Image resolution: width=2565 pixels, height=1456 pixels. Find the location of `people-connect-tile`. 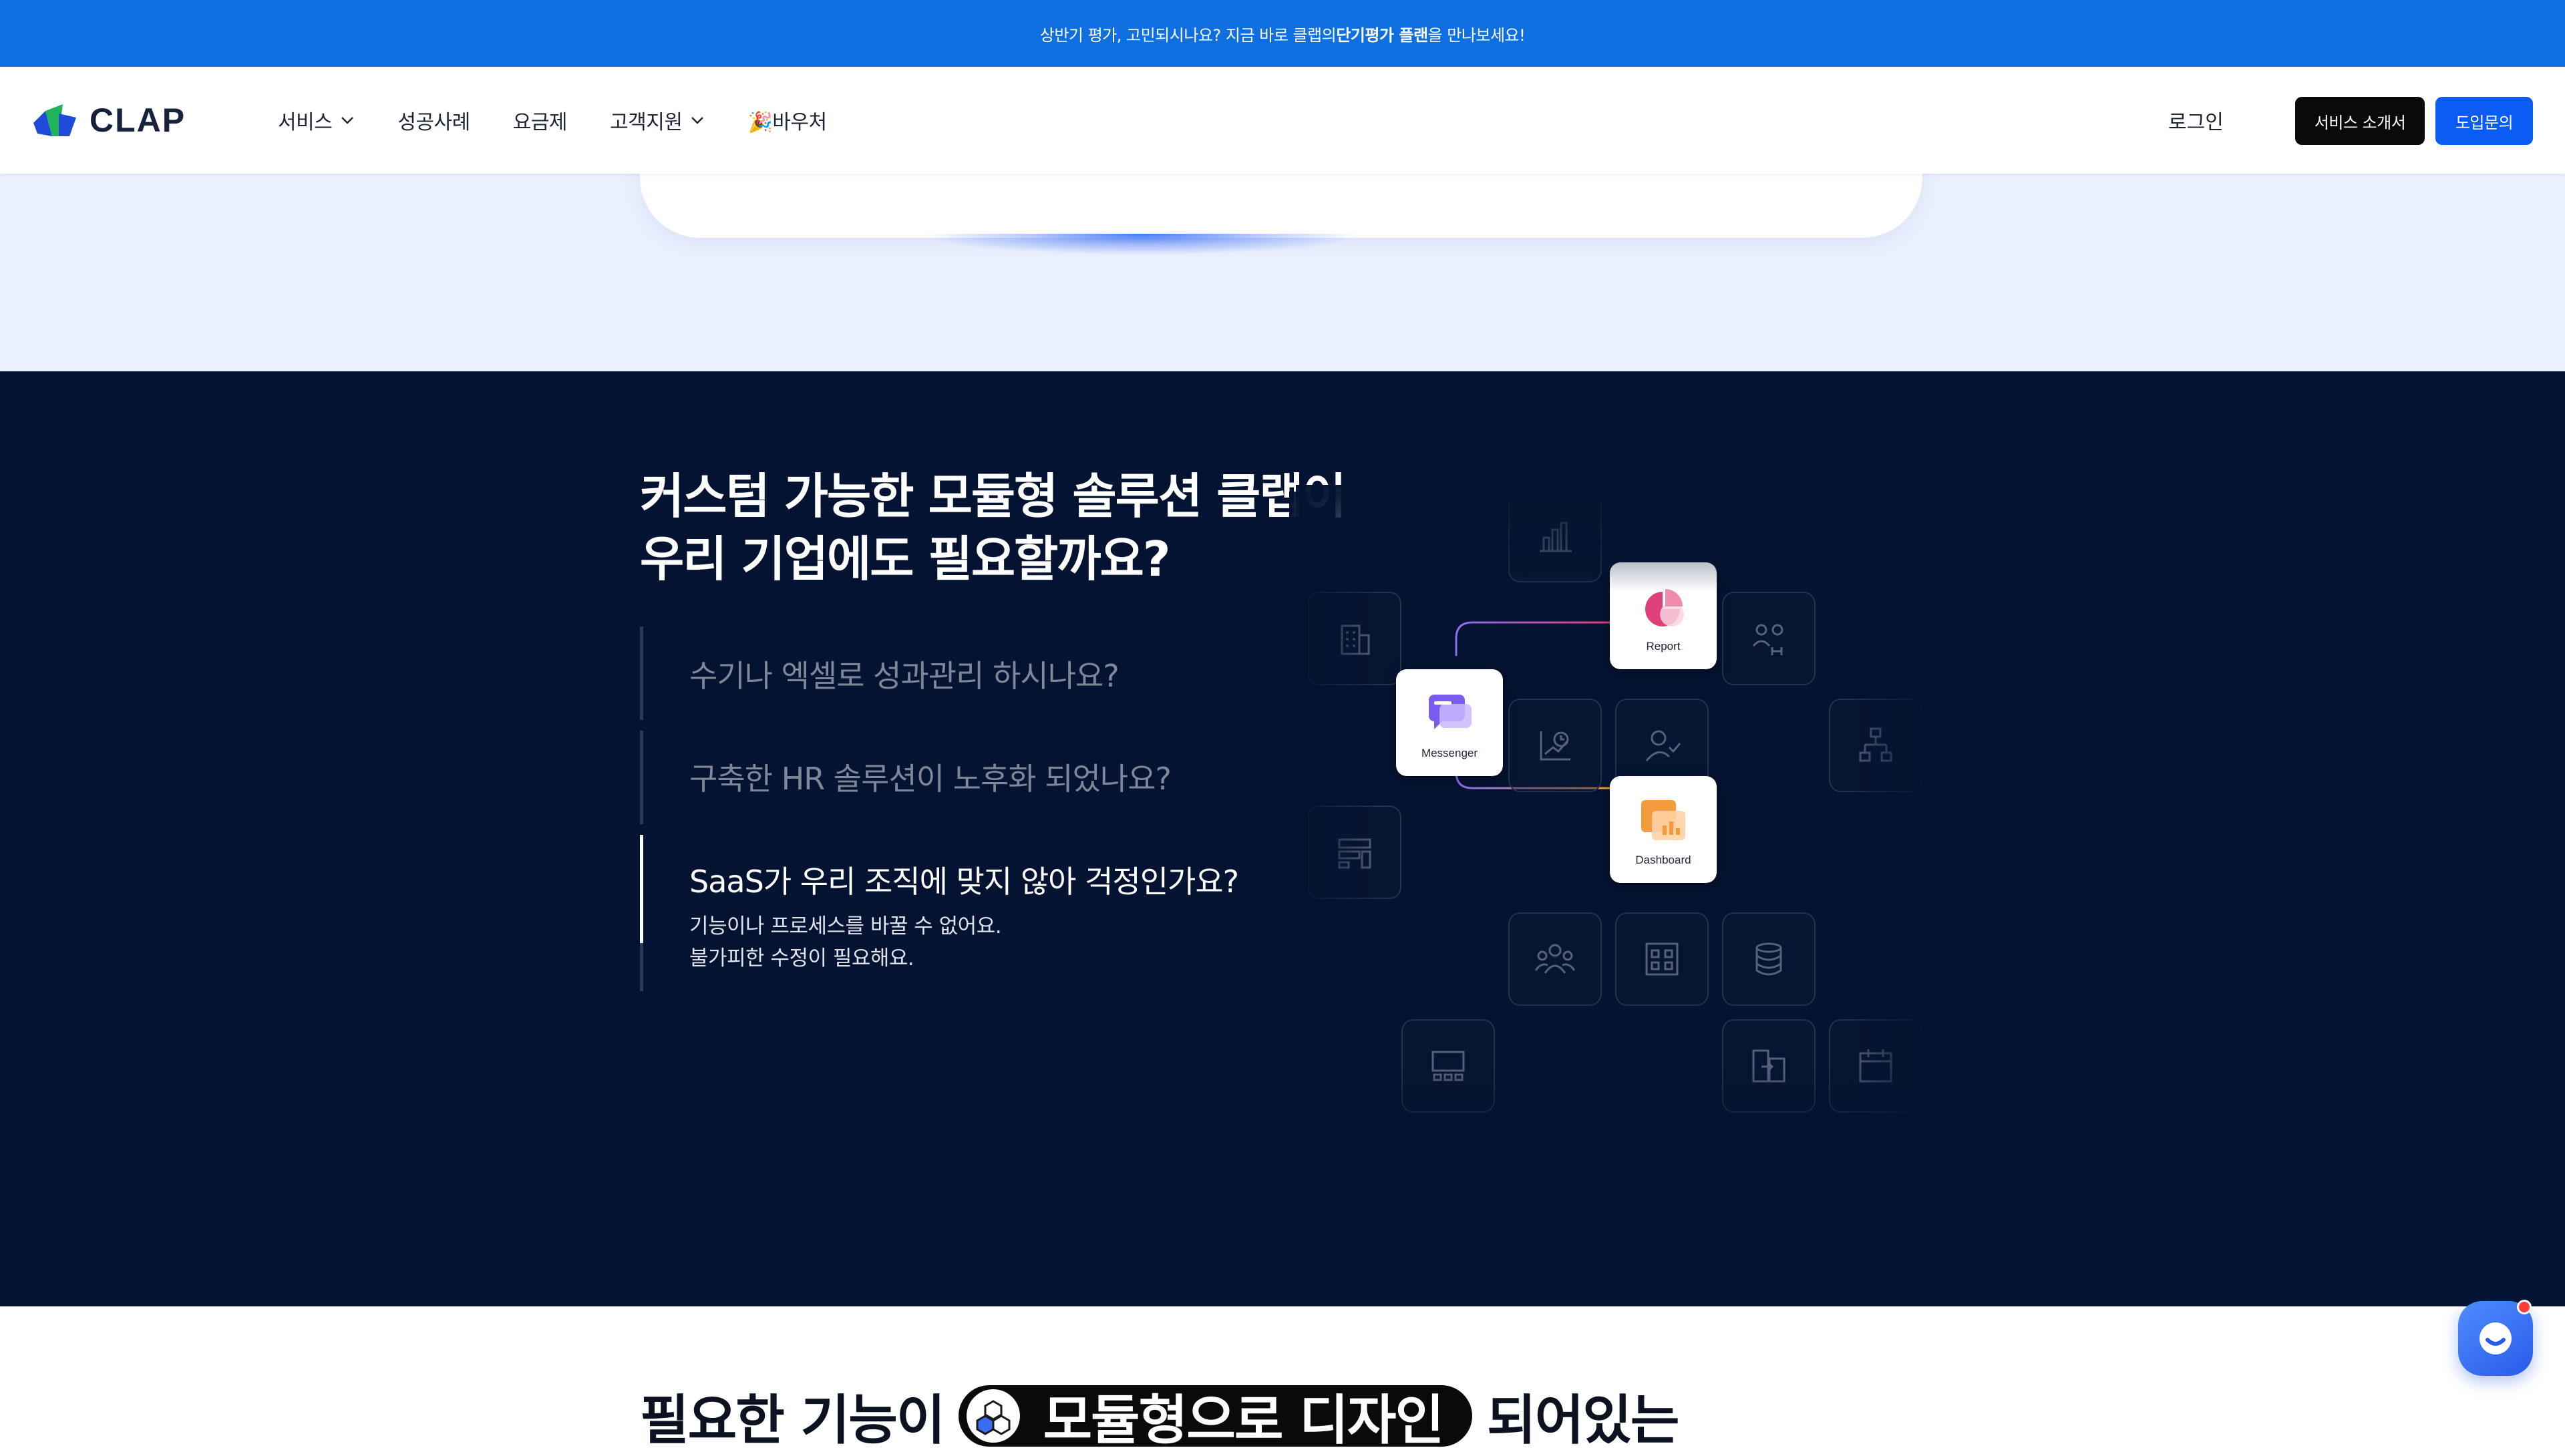

people-connect-tile is located at coordinates (1769, 639).